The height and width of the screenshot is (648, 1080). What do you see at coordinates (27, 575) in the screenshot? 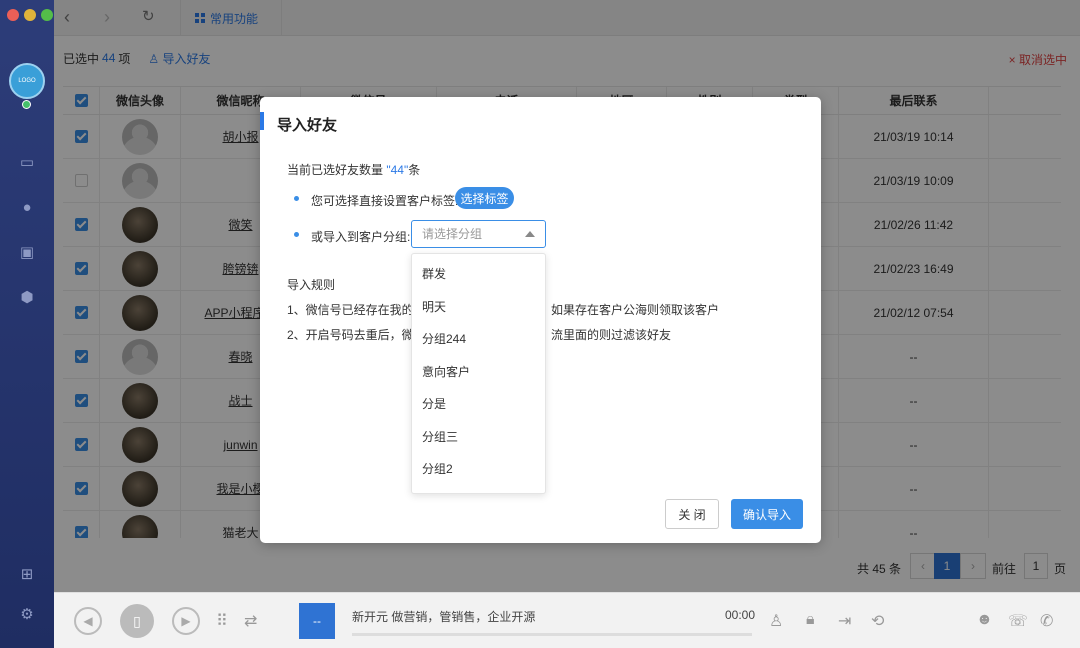
I see `apps-grid-icon: ⊞` at bounding box center [27, 575].